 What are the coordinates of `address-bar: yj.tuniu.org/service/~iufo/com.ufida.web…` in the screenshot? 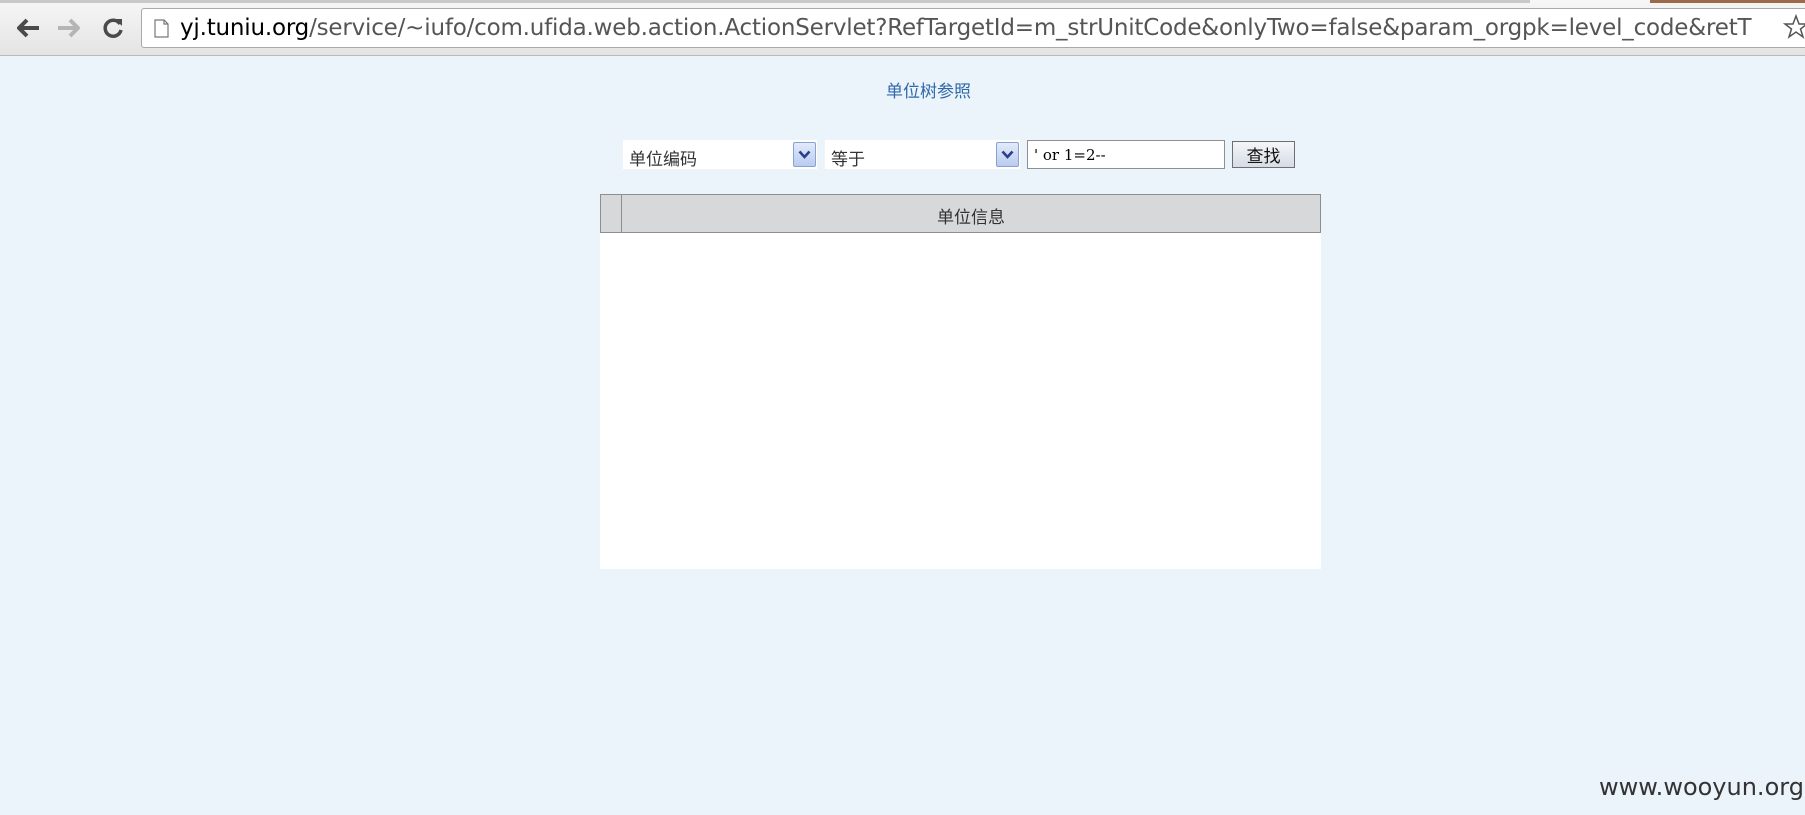 It's located at (973, 28).